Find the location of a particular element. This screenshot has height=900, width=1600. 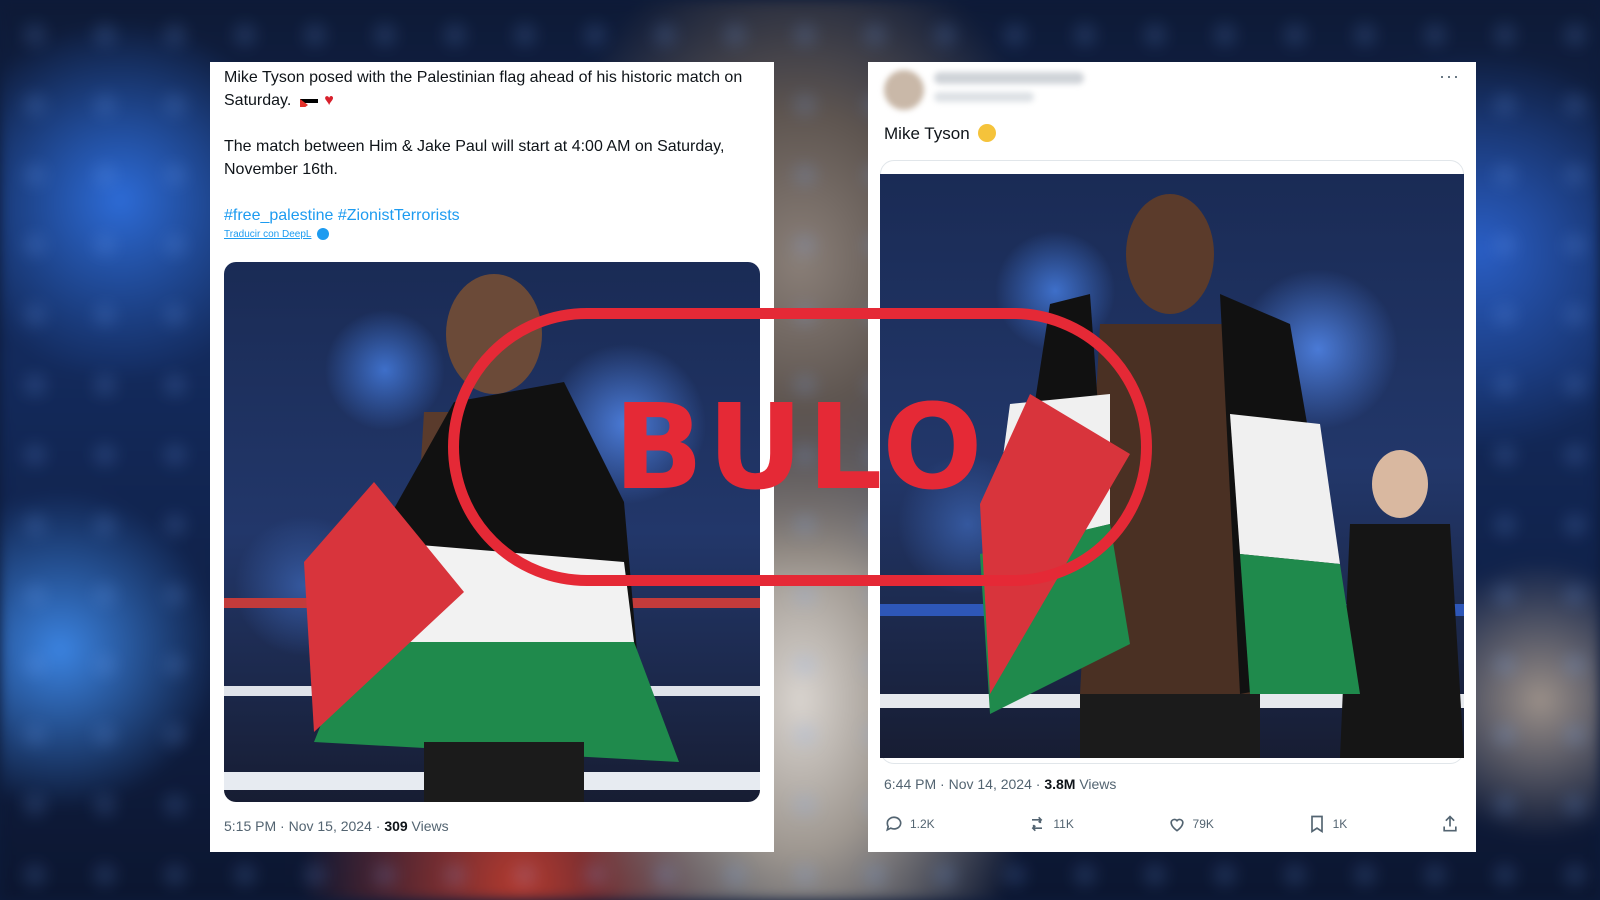

blurred-handle is located at coordinates (984, 97).